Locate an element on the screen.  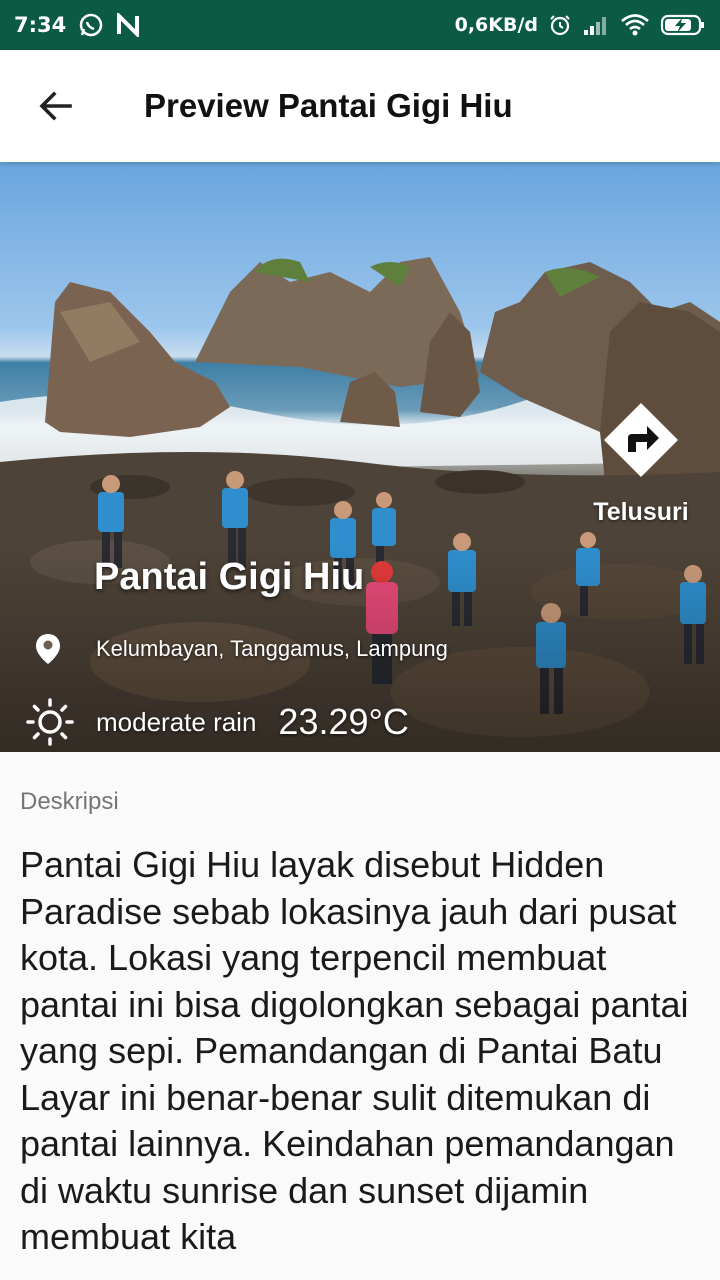
explore-label: Telusuri is located at coordinates (641, 512).